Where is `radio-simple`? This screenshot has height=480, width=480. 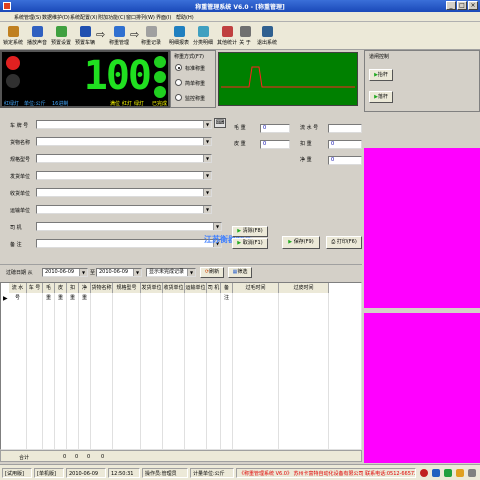 radio-simple is located at coordinates (178, 82).